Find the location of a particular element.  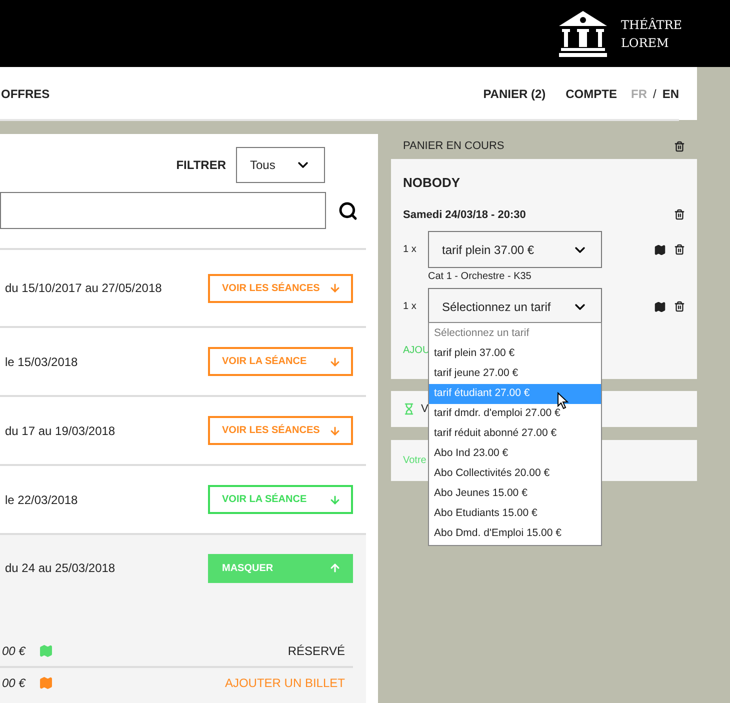

dropdown-option: tarif plein 37.00 € is located at coordinates (515, 354).